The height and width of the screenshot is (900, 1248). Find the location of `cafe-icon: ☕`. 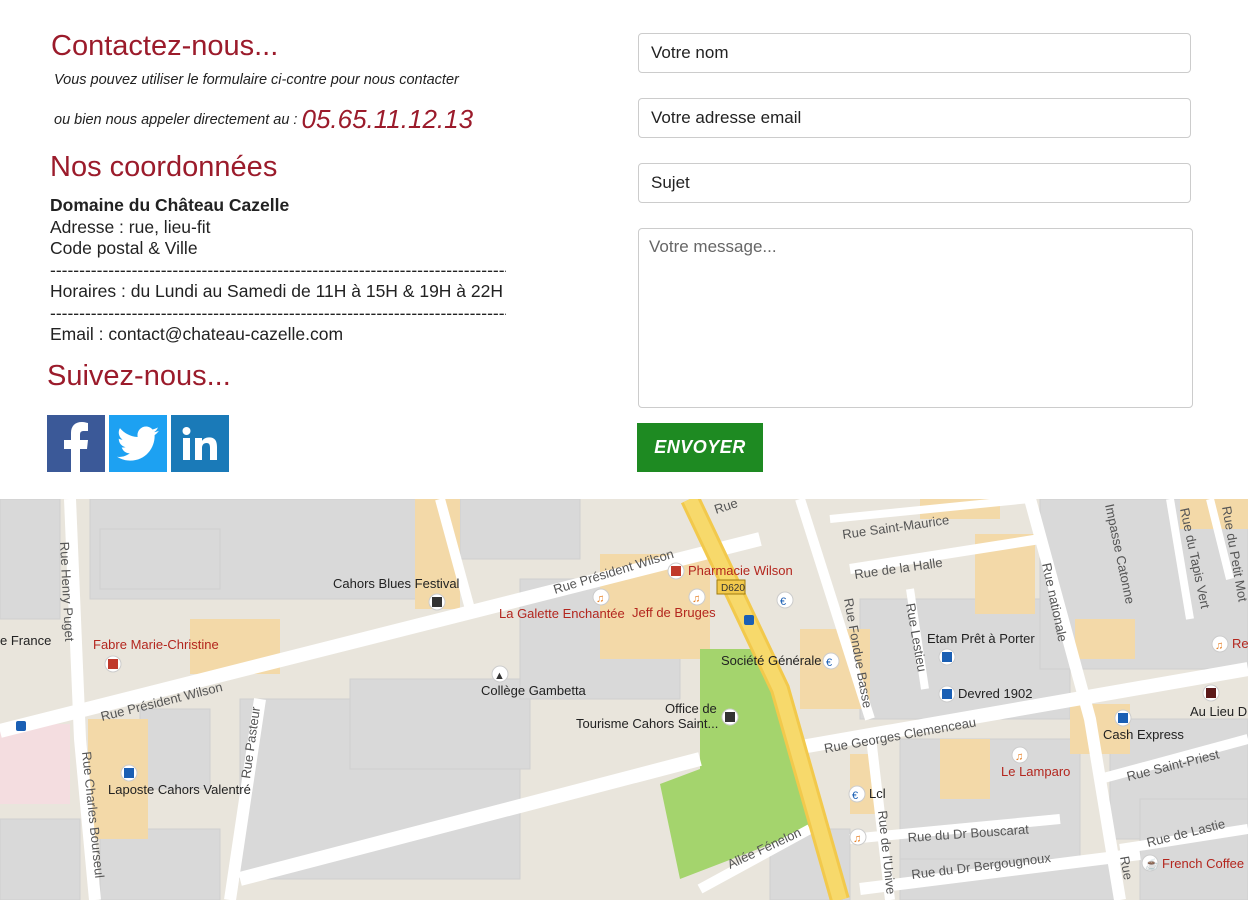

cafe-icon: ☕ is located at coordinates (1152, 864).